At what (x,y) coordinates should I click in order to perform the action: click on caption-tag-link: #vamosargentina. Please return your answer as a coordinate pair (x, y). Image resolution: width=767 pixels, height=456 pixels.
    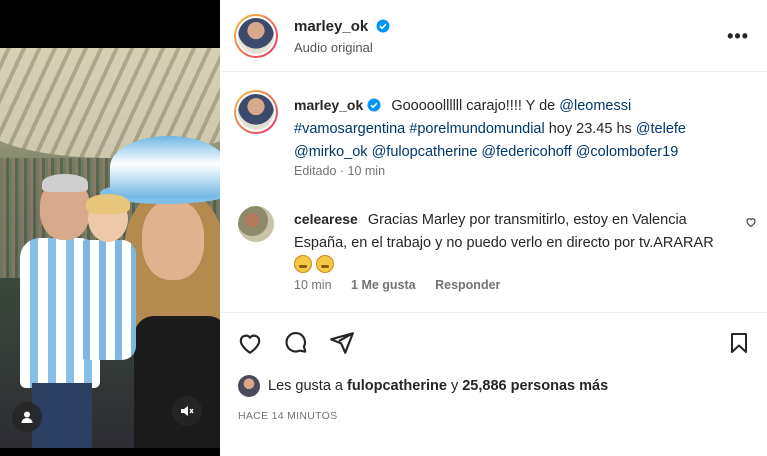
    Looking at the image, I should click on (349, 129).